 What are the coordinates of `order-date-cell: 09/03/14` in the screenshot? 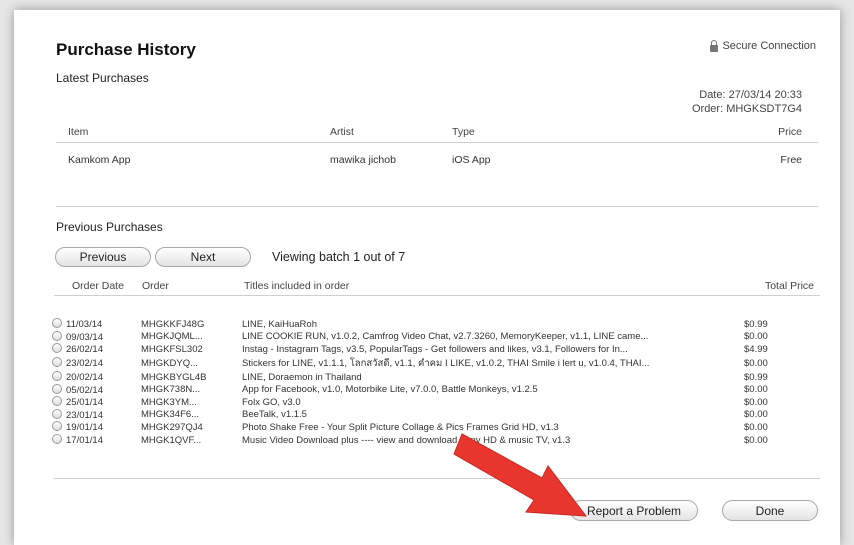 It's located at (96, 337).